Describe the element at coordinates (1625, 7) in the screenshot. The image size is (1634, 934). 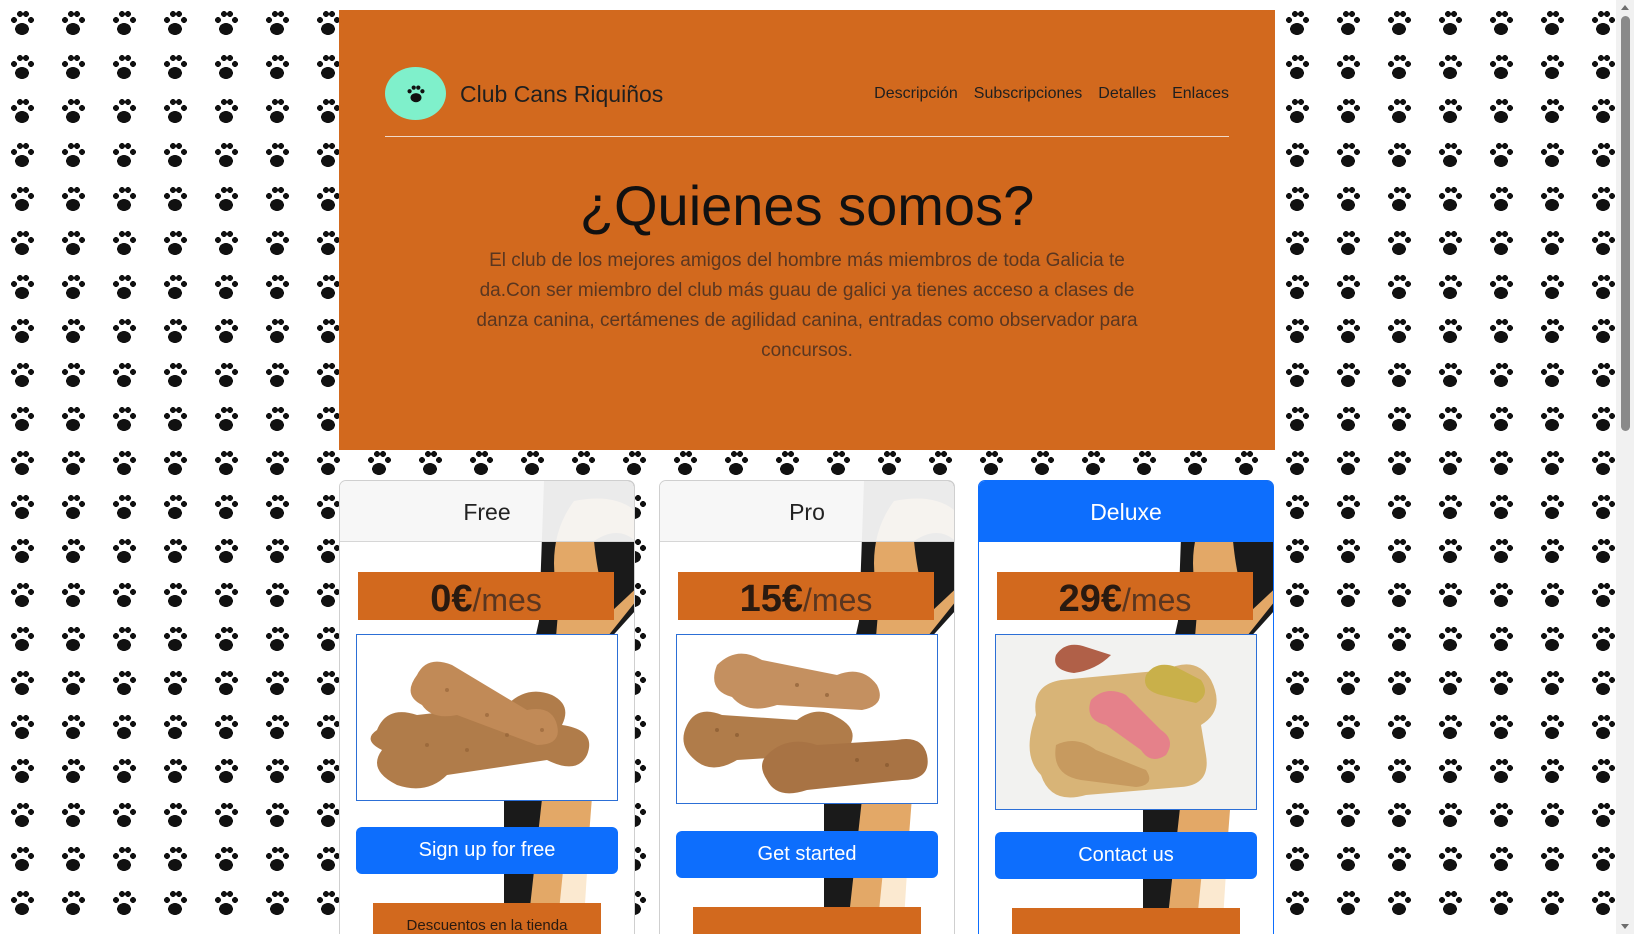
I see `scroll-up-arrow-icon` at that location.